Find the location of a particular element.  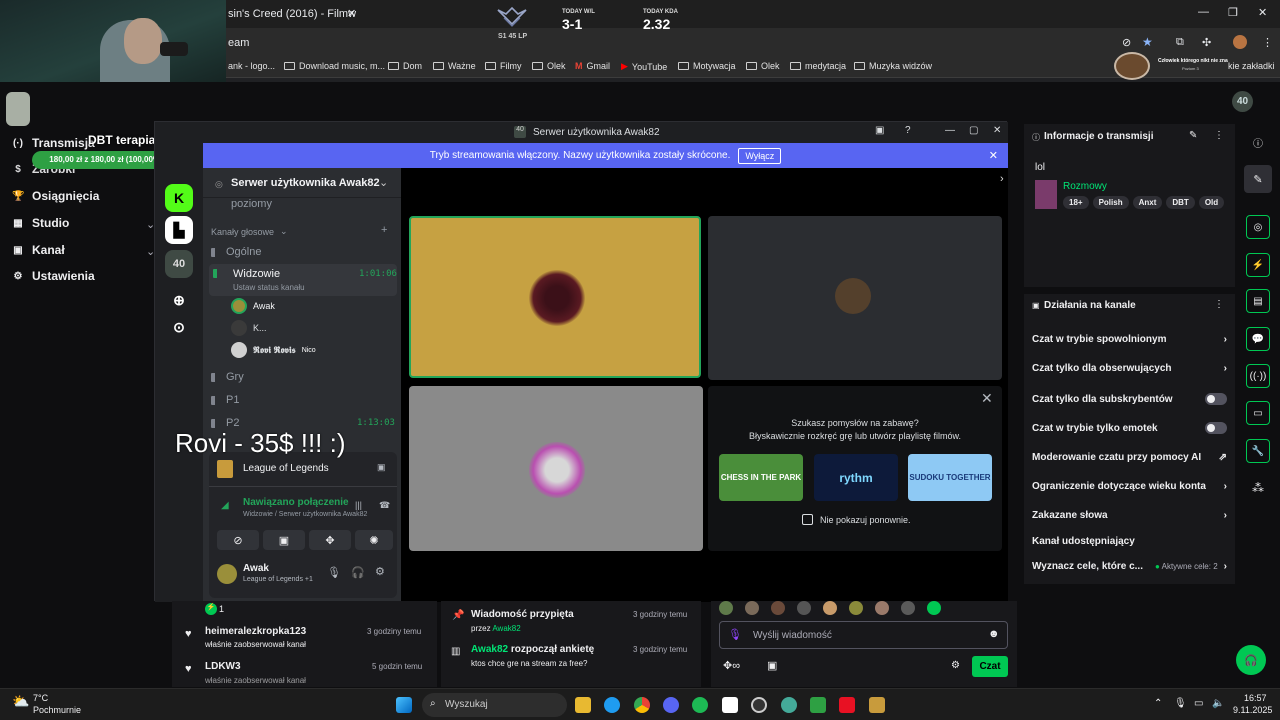

file-explorer-icon is located at coordinates (583, 705).